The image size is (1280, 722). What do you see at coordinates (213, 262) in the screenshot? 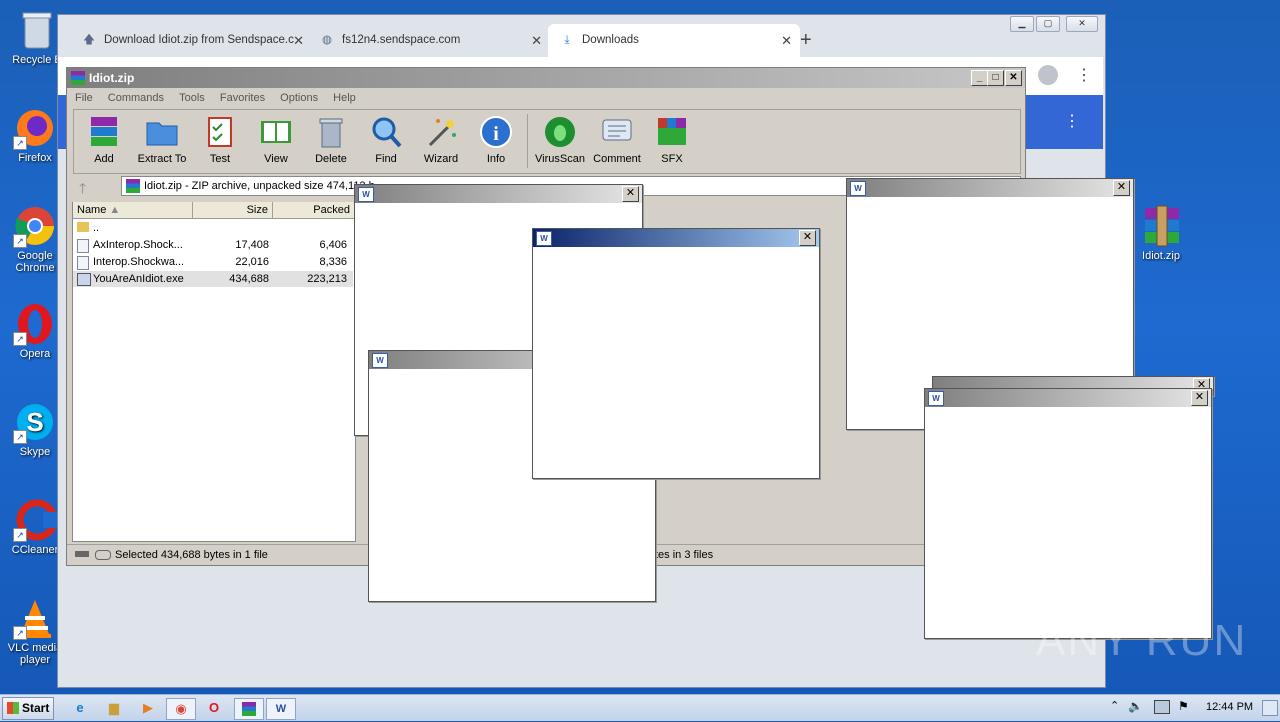
I see `list-item: Interop.Shockwa... 22,016 8,336` at bounding box center [213, 262].